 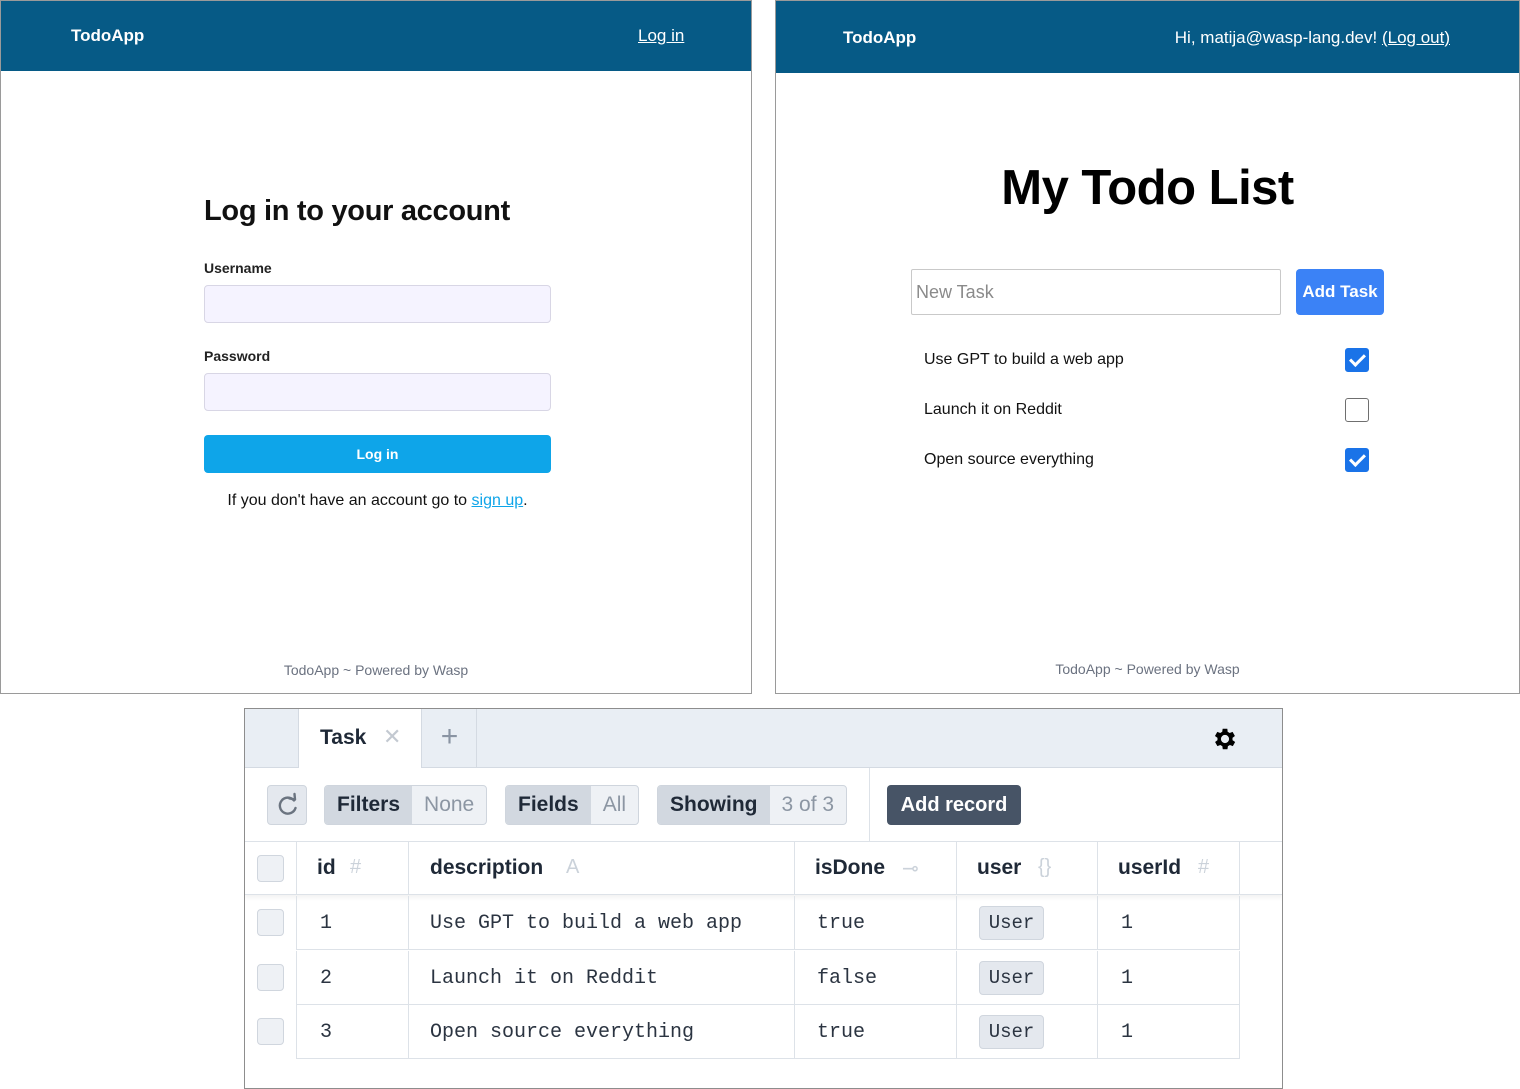 I want to click on page-title: My Todo List, so click(x=1147, y=188).